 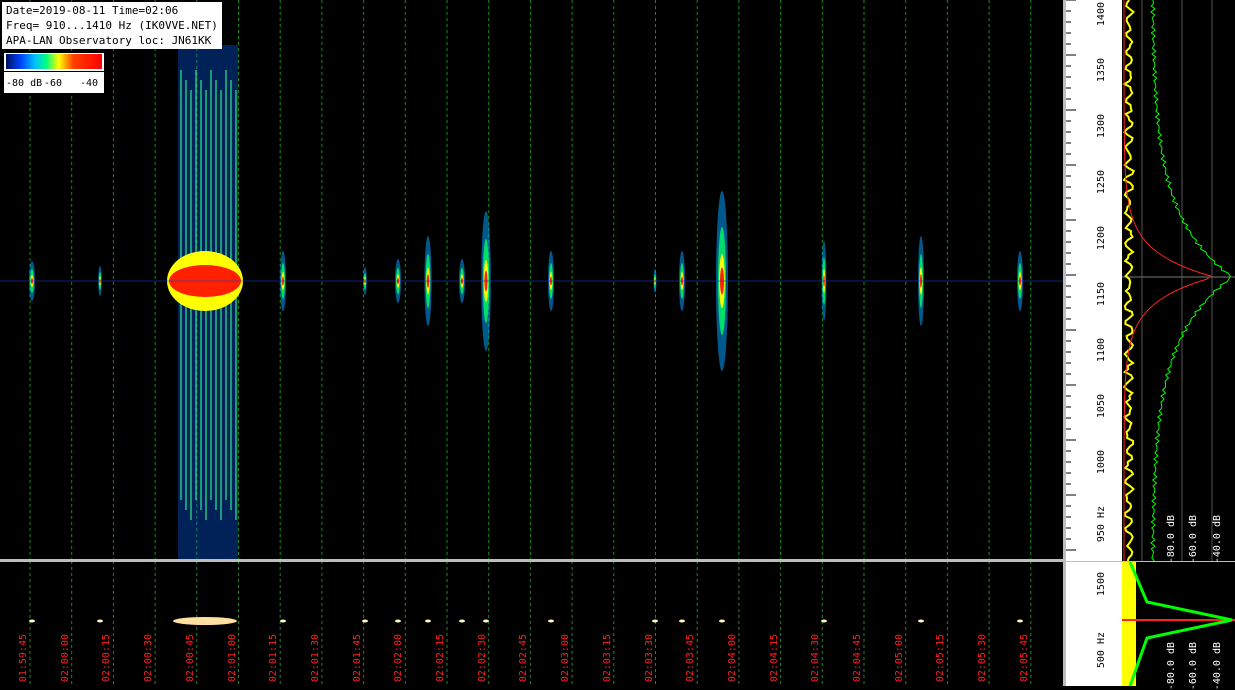 What do you see at coordinates (1101, 584) in the screenshot?
I see `lower-frequency-label: 1500` at bounding box center [1101, 584].